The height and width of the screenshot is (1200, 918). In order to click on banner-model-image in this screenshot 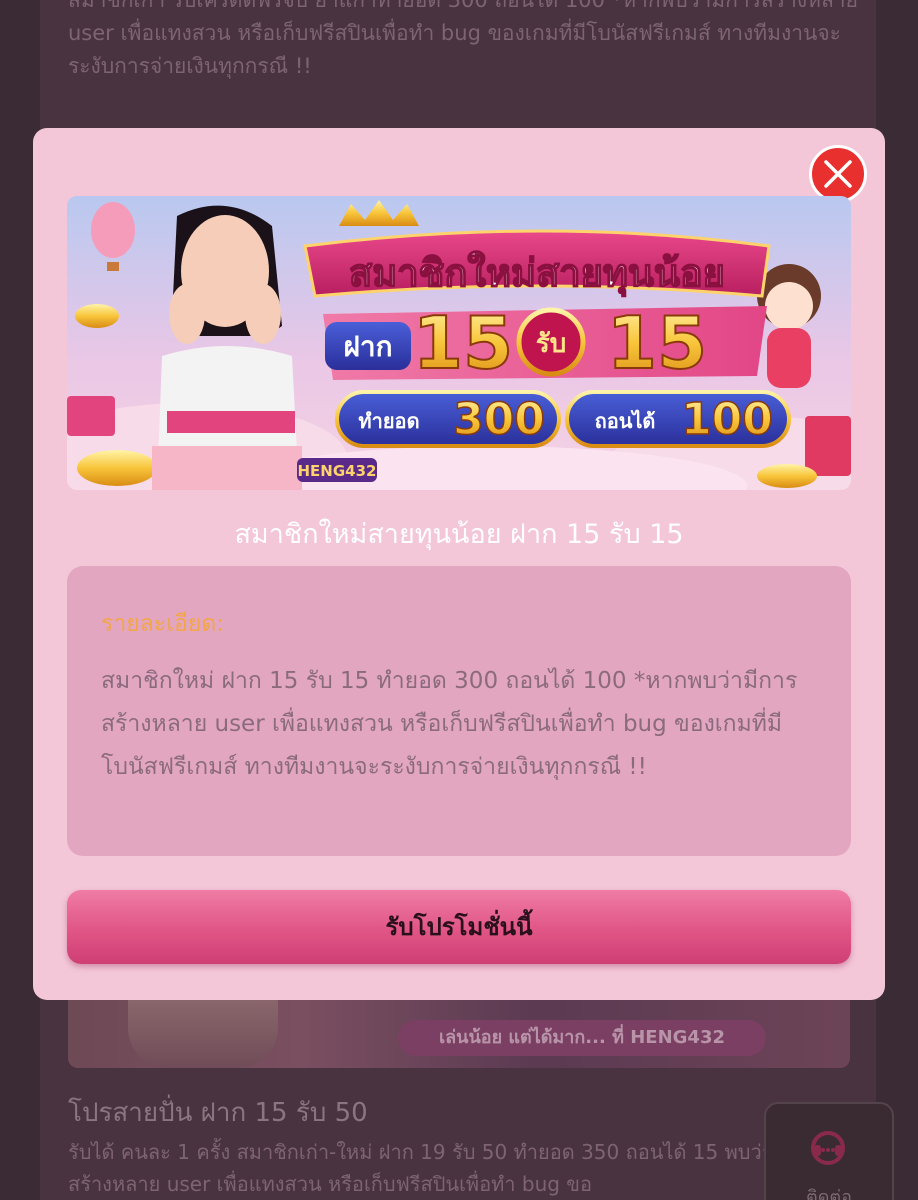, I will do `click(203, 1029)`.